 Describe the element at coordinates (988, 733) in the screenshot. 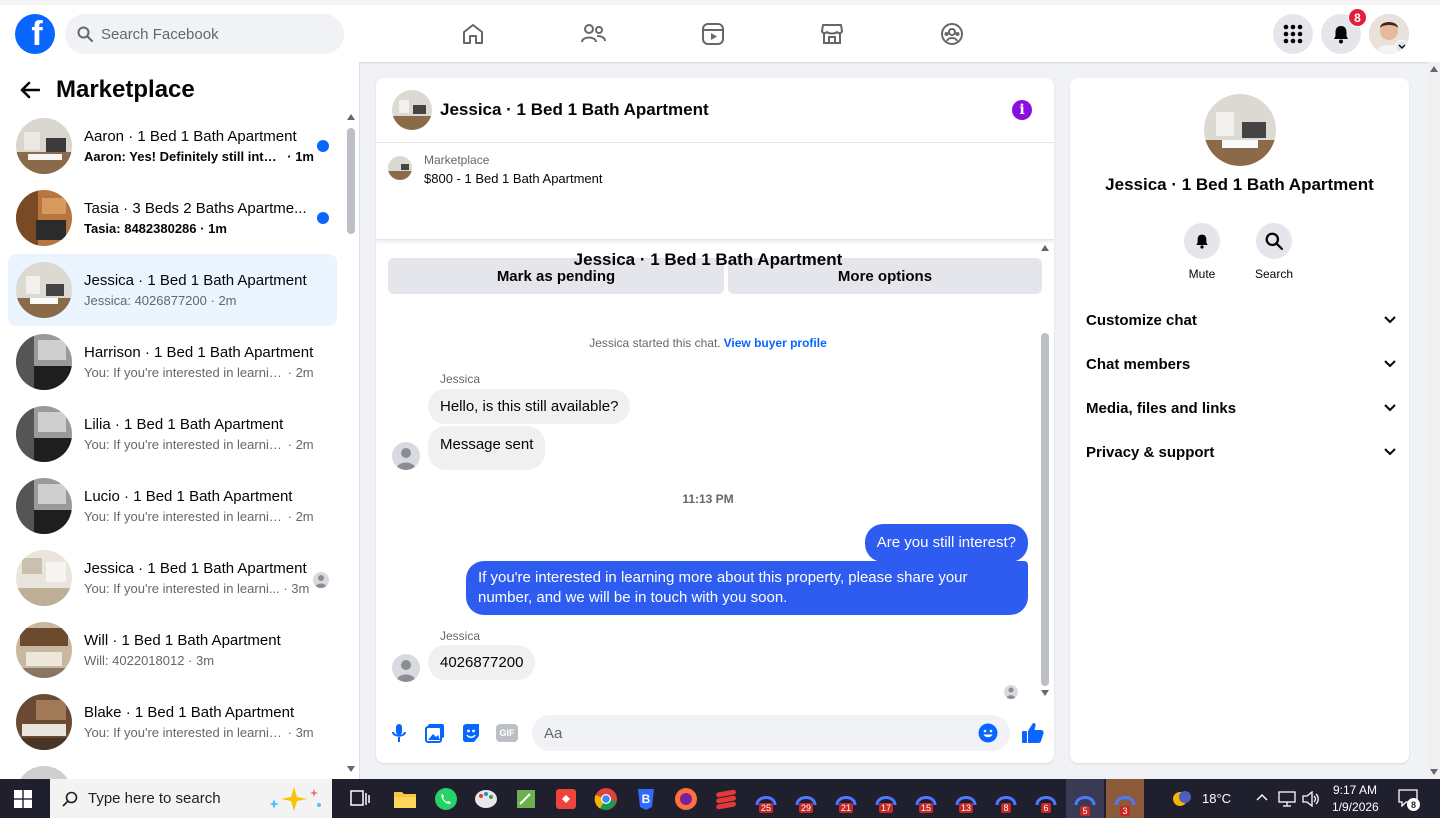

I see `emoji-icon` at that location.